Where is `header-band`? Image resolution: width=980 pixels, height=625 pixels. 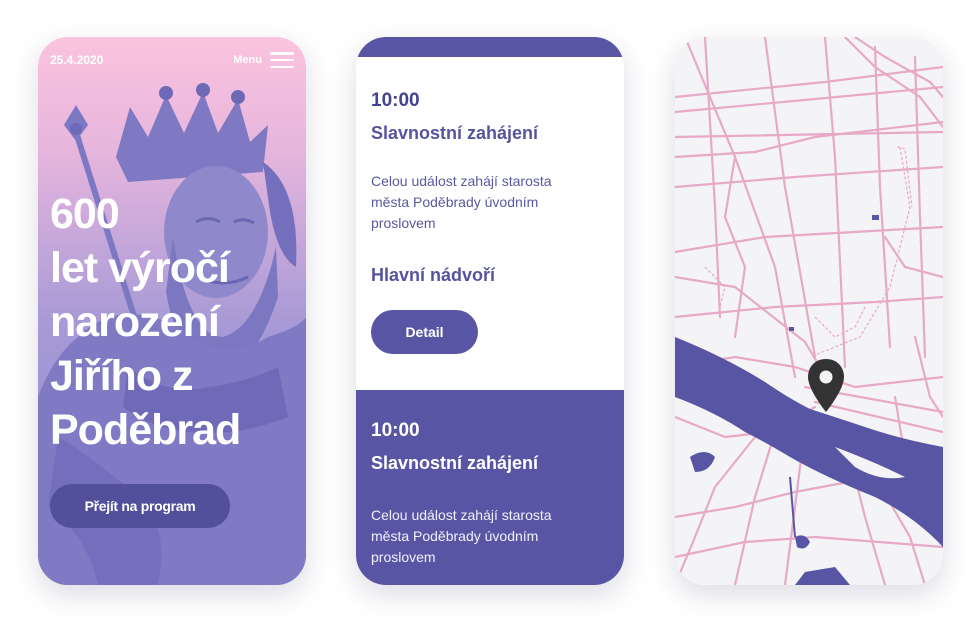 header-band is located at coordinates (490, 47).